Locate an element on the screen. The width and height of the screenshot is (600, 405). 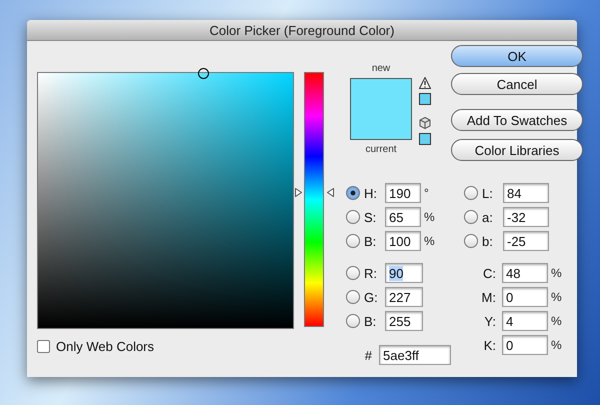
field-label: b: is located at coordinates (488, 241).